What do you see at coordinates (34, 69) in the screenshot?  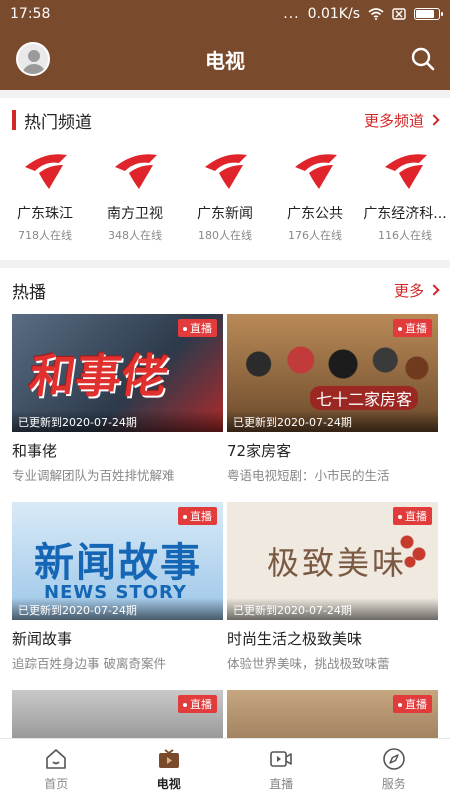 I see `avatar-body` at bounding box center [34, 69].